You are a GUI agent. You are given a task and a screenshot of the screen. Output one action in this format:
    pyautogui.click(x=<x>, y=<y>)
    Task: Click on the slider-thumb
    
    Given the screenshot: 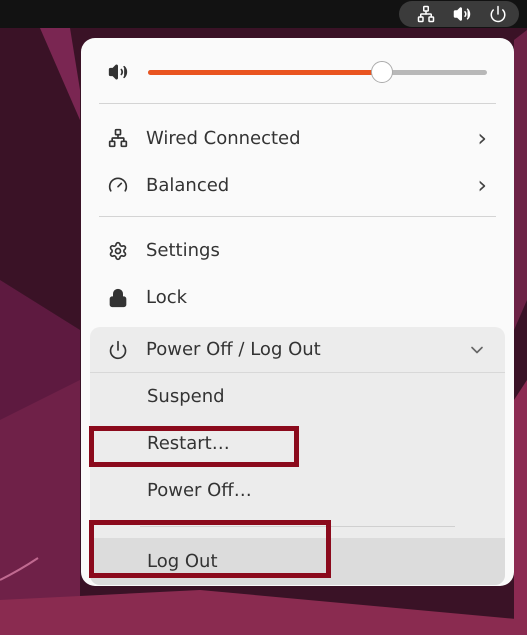 What is the action you would take?
    pyautogui.click(x=381, y=71)
    